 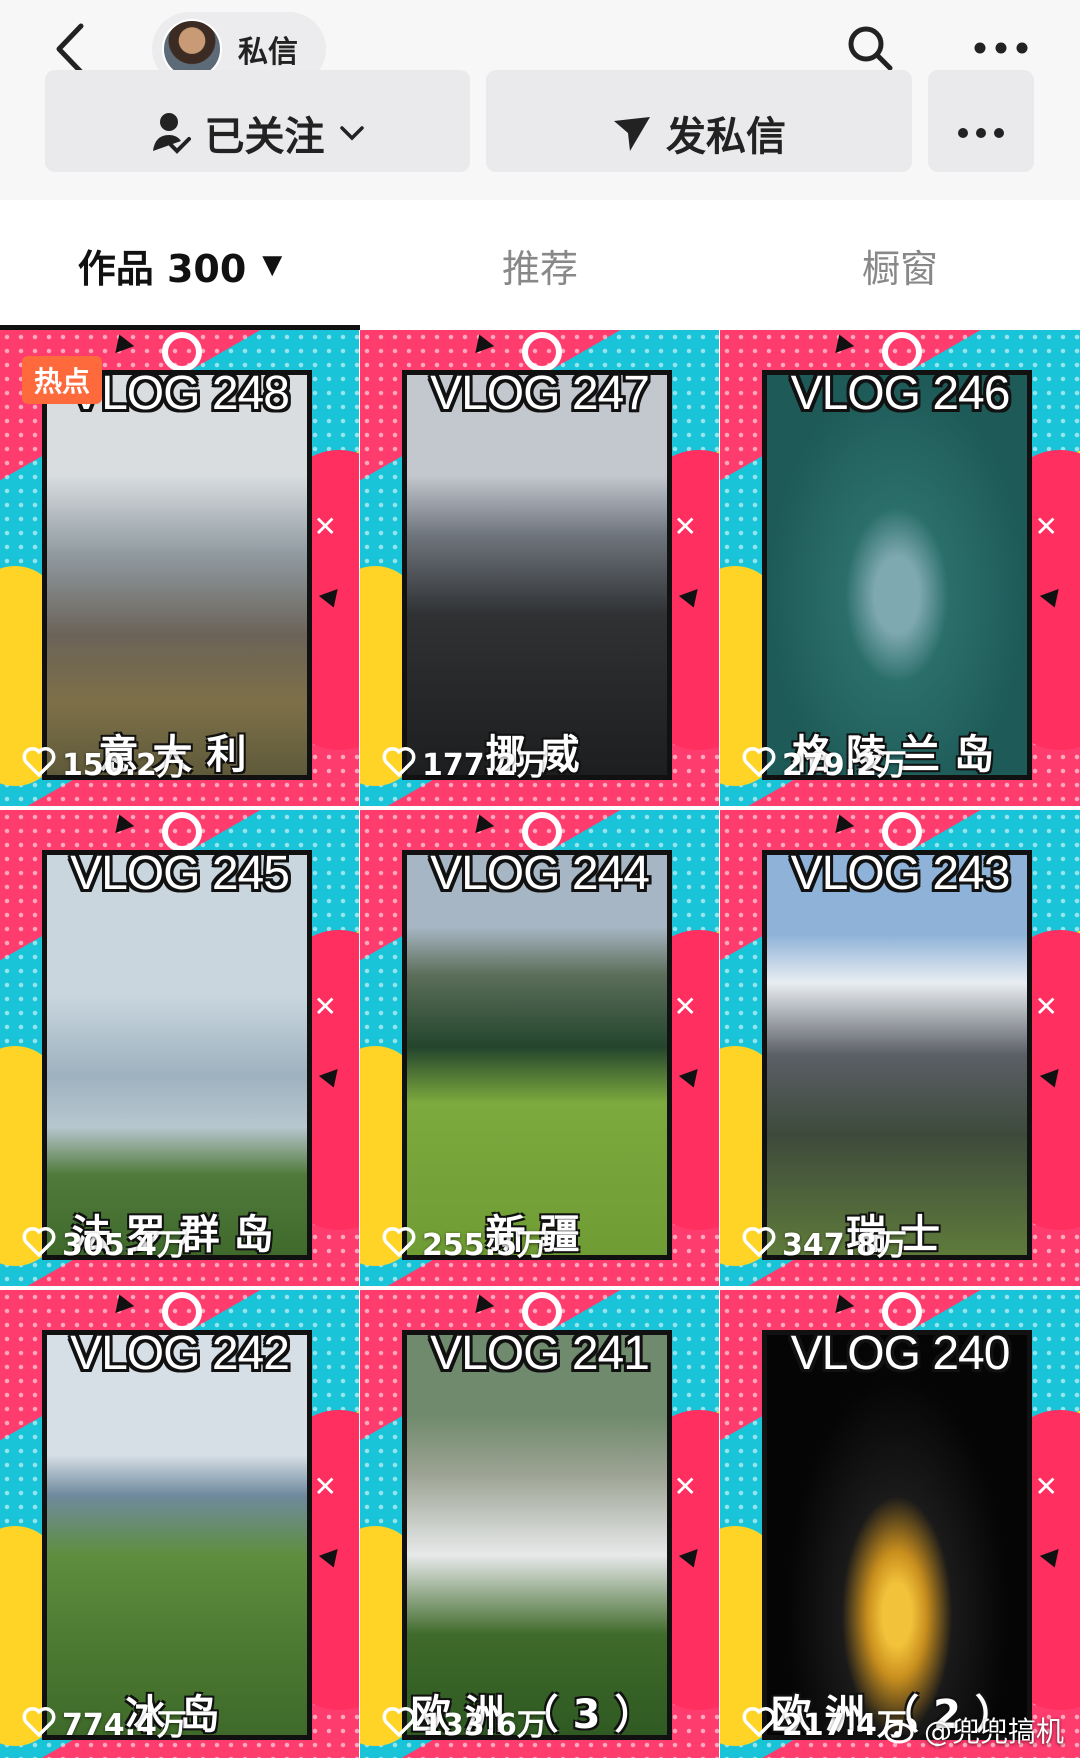 What do you see at coordinates (540, 1353) in the screenshot?
I see `video-title: VLOG 241` at bounding box center [540, 1353].